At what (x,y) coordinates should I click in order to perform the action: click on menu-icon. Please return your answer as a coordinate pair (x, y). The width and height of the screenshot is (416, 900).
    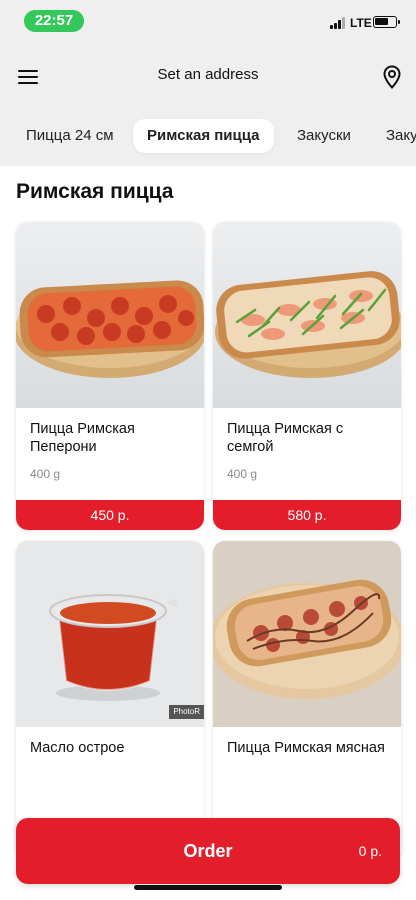
    Looking at the image, I should click on (29, 77).